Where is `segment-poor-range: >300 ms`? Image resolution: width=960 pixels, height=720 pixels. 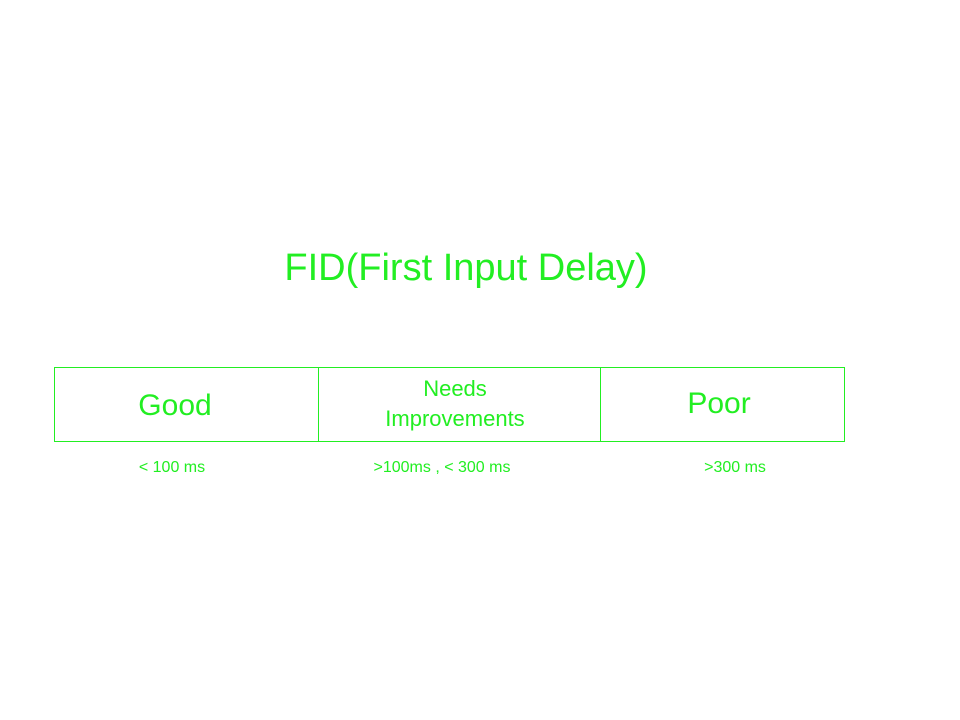
segment-poor-range: >300 ms is located at coordinates (735, 467).